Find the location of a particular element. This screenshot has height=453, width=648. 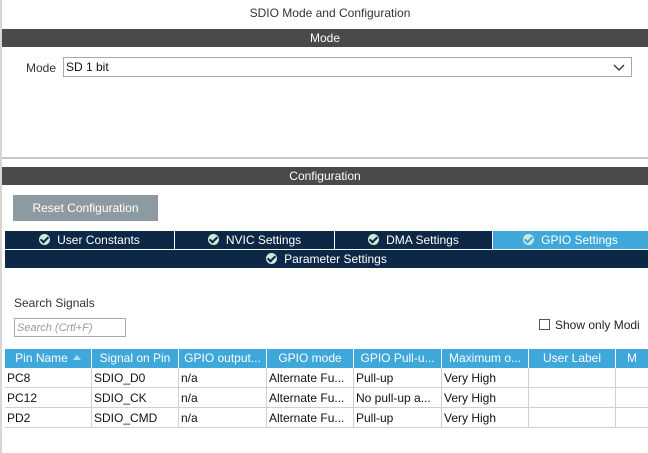

tab-label: GPIO Settings is located at coordinates (579, 240).